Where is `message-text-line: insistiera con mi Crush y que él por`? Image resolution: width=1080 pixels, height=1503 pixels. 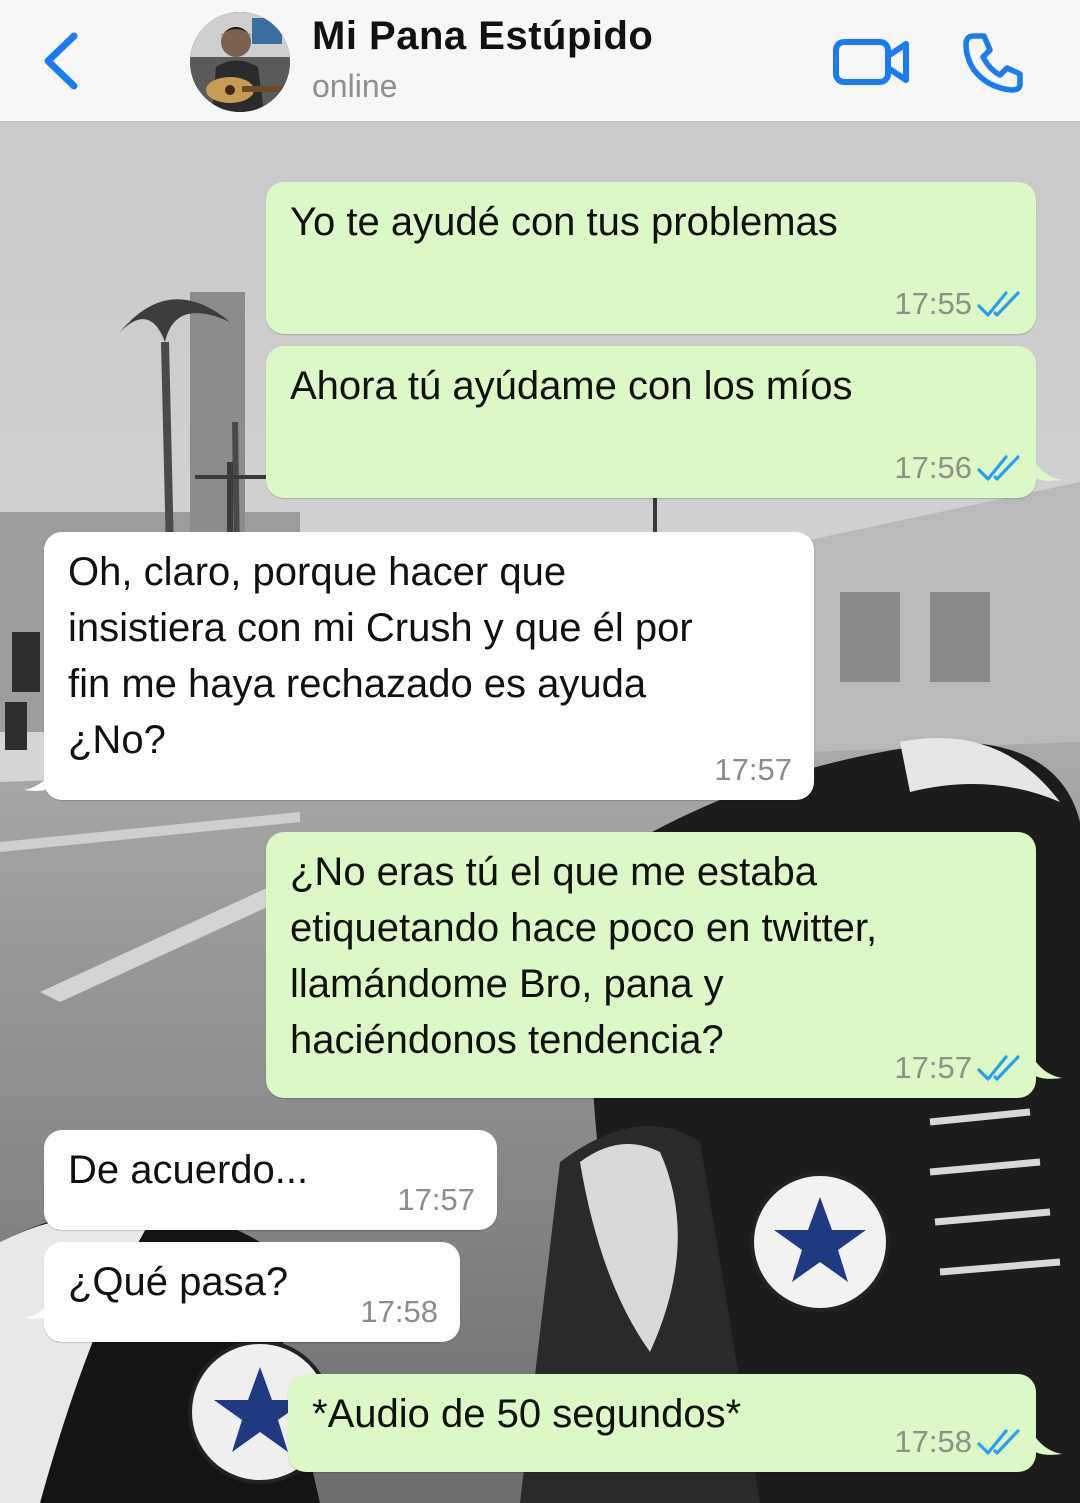 message-text-line: insistiera con mi Crush y que él por is located at coordinates (380, 628).